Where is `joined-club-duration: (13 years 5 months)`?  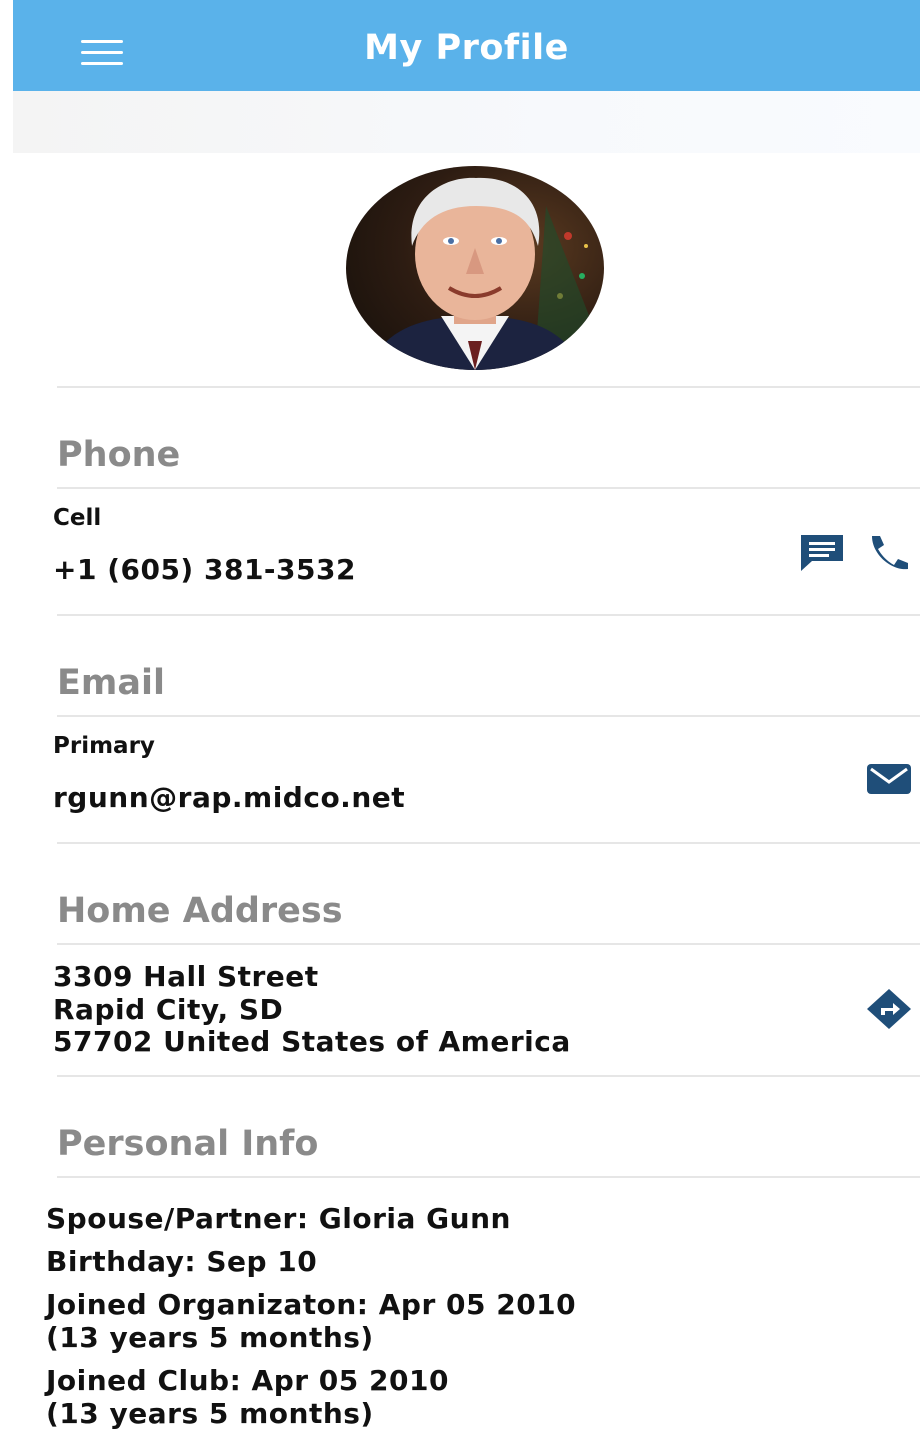 joined-club-duration: (13 years 5 months) is located at coordinates (210, 1413).